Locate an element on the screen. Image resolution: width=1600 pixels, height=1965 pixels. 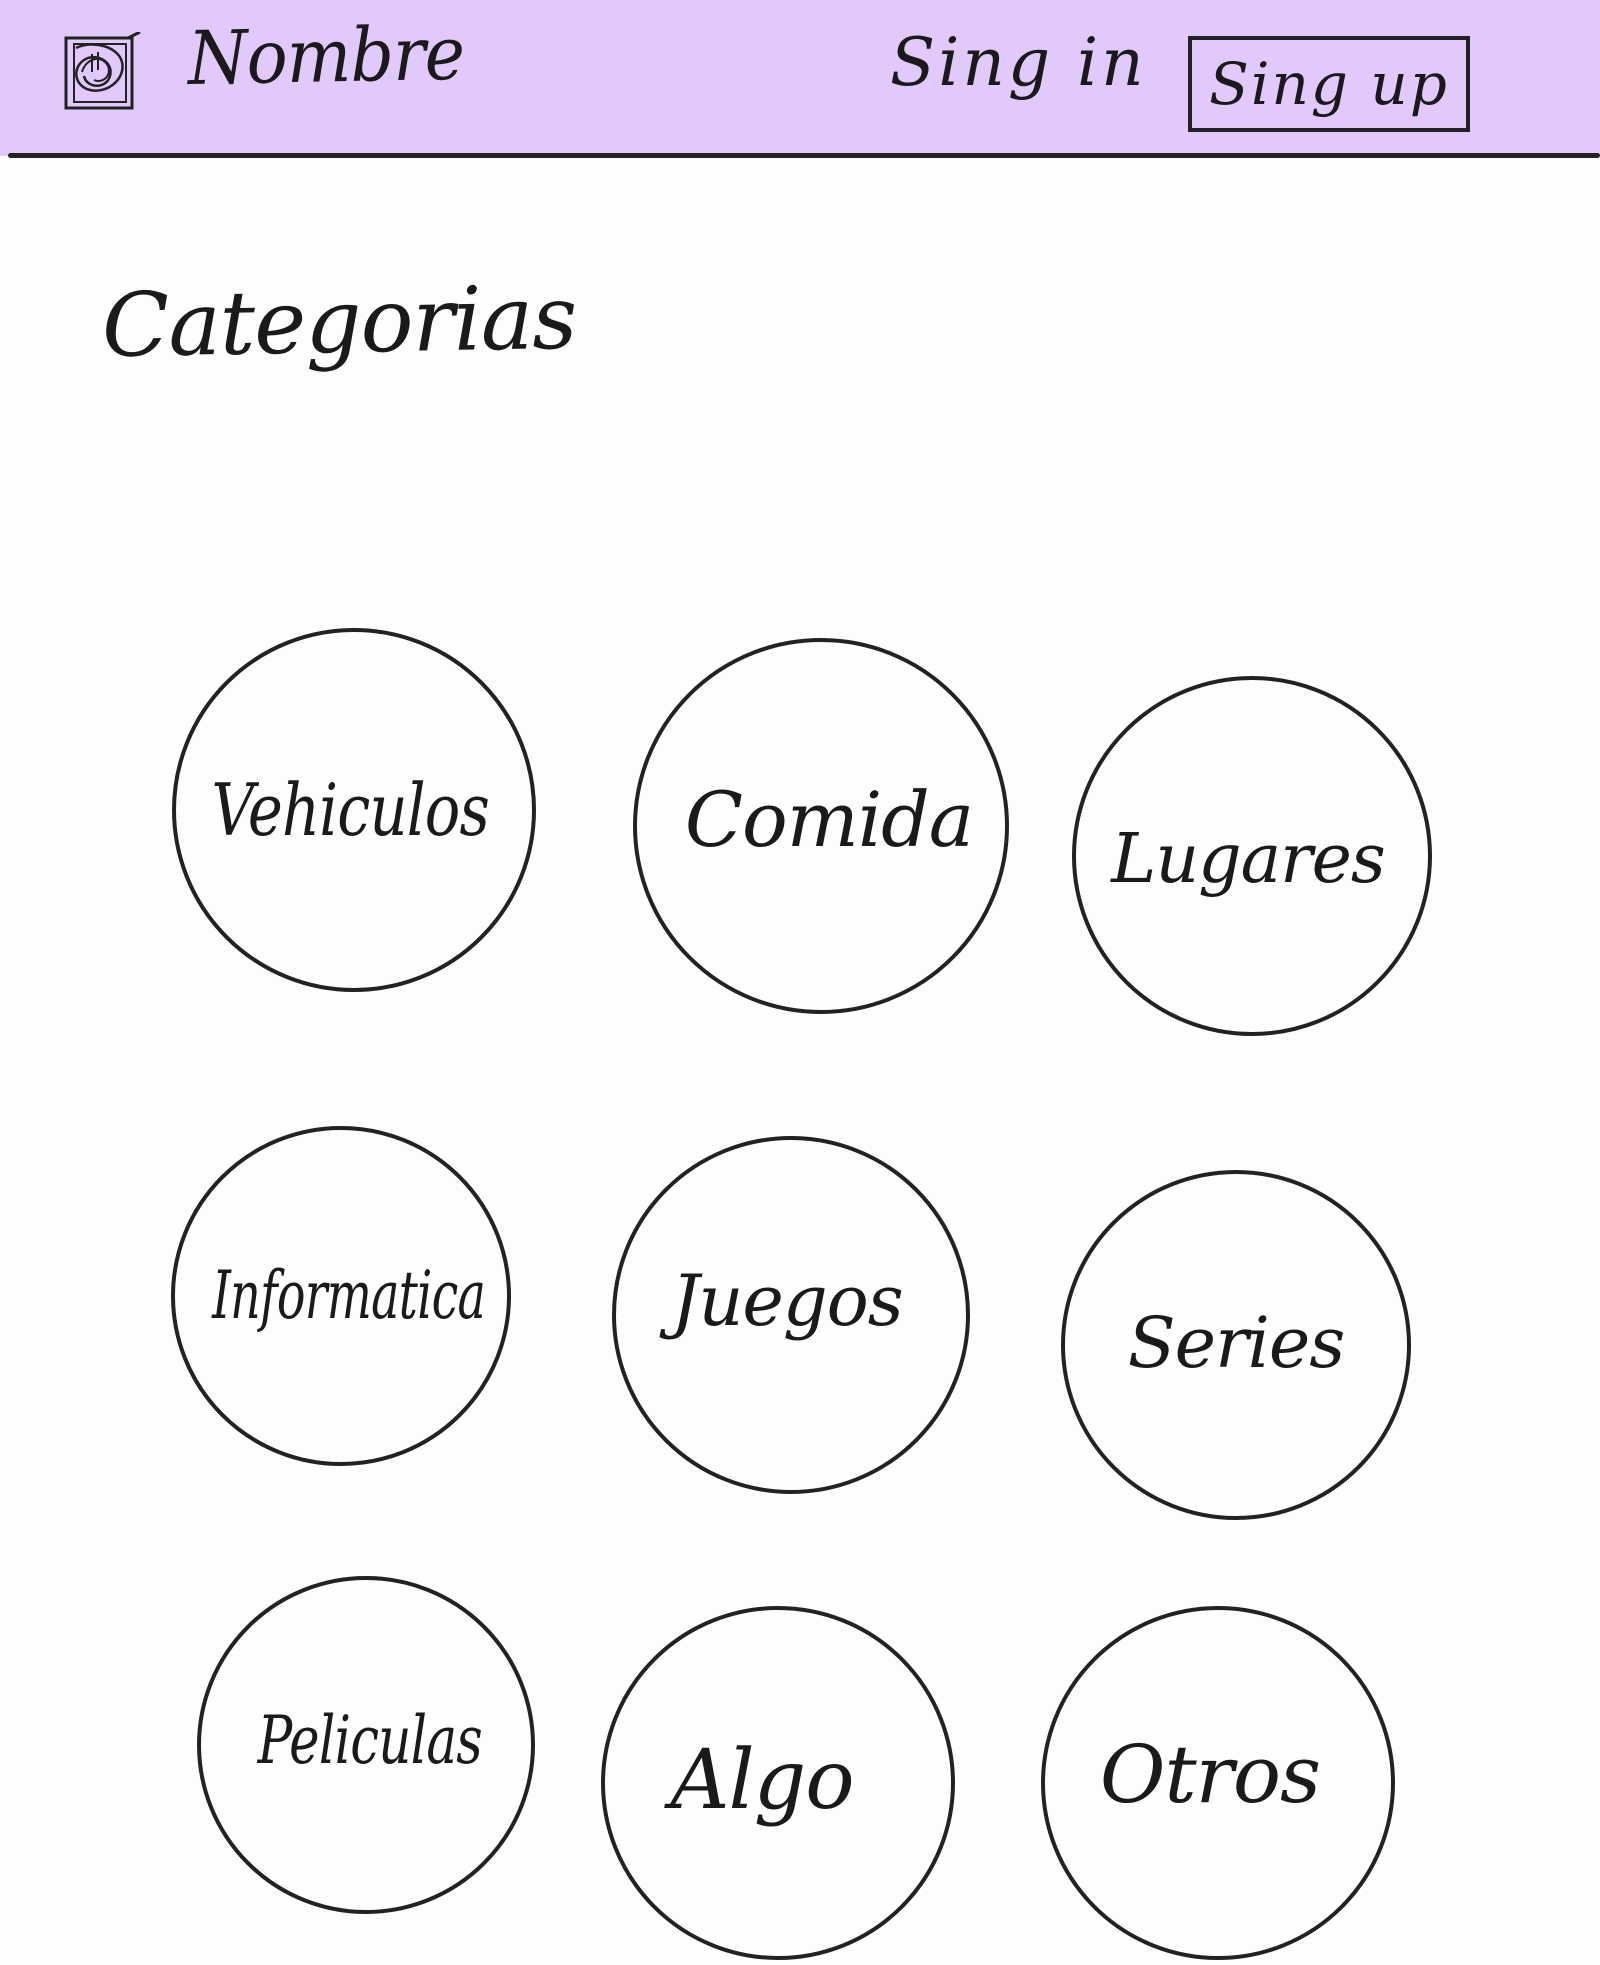
sign-up-button: Sing up is located at coordinates (1329, 84).